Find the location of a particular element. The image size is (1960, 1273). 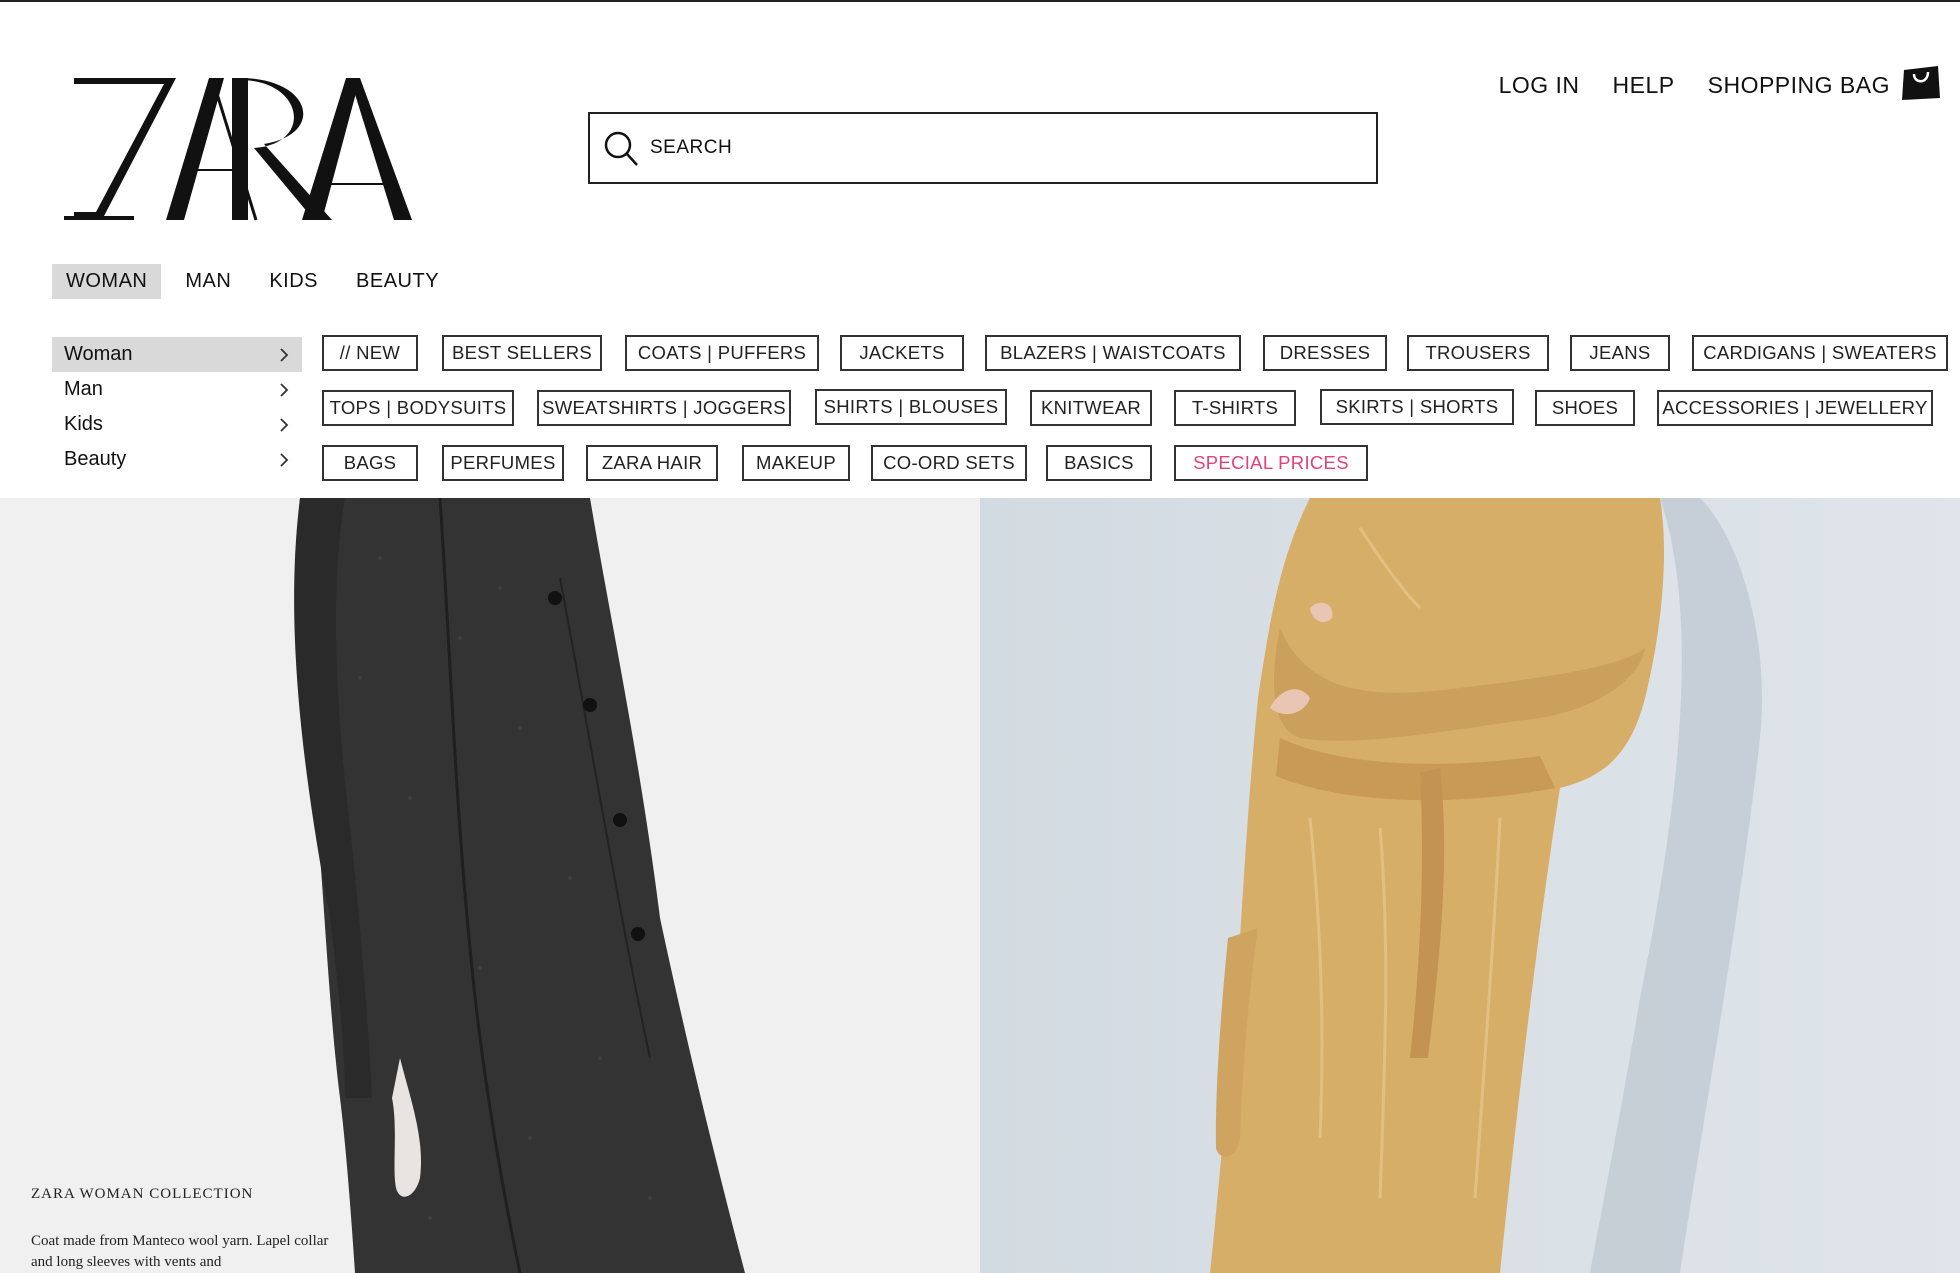

help-link: HELP is located at coordinates (1644, 85).